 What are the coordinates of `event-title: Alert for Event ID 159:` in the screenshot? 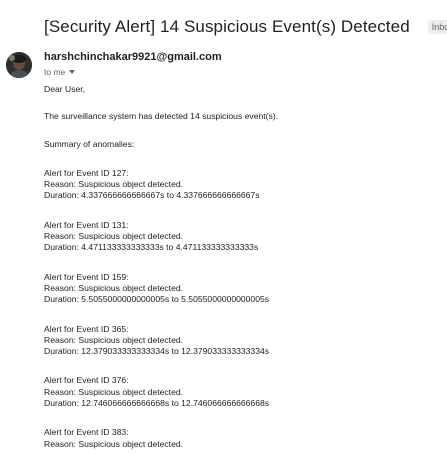 It's located at (86, 276).